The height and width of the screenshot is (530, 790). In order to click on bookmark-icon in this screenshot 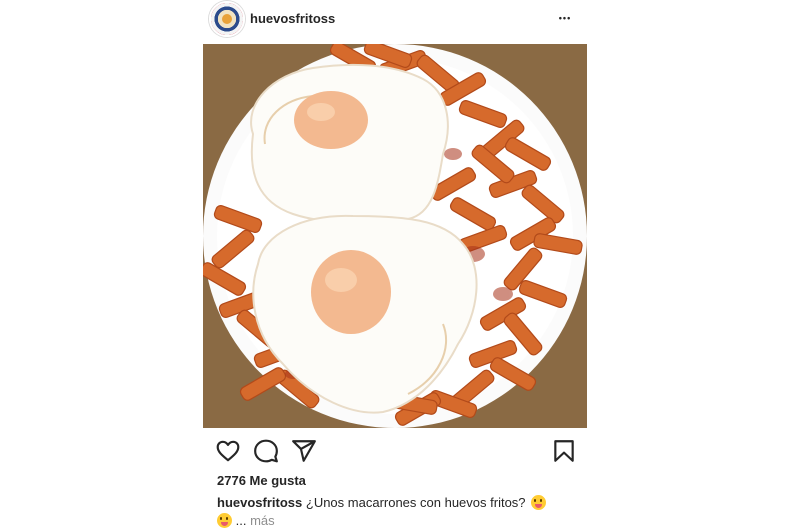, I will do `click(564, 451)`.